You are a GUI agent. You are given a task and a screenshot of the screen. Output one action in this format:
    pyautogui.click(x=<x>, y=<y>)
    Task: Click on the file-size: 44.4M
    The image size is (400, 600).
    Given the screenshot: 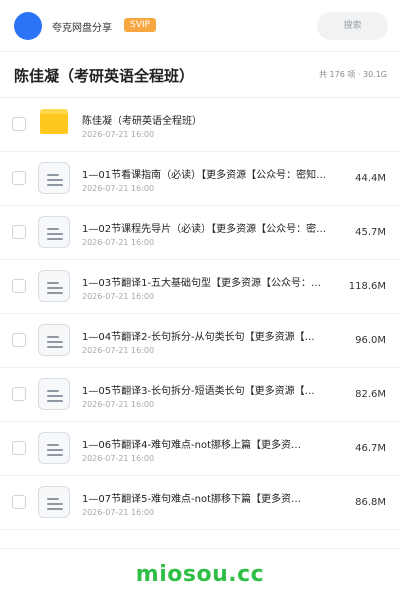 What is the action you would take?
    pyautogui.click(x=370, y=178)
    